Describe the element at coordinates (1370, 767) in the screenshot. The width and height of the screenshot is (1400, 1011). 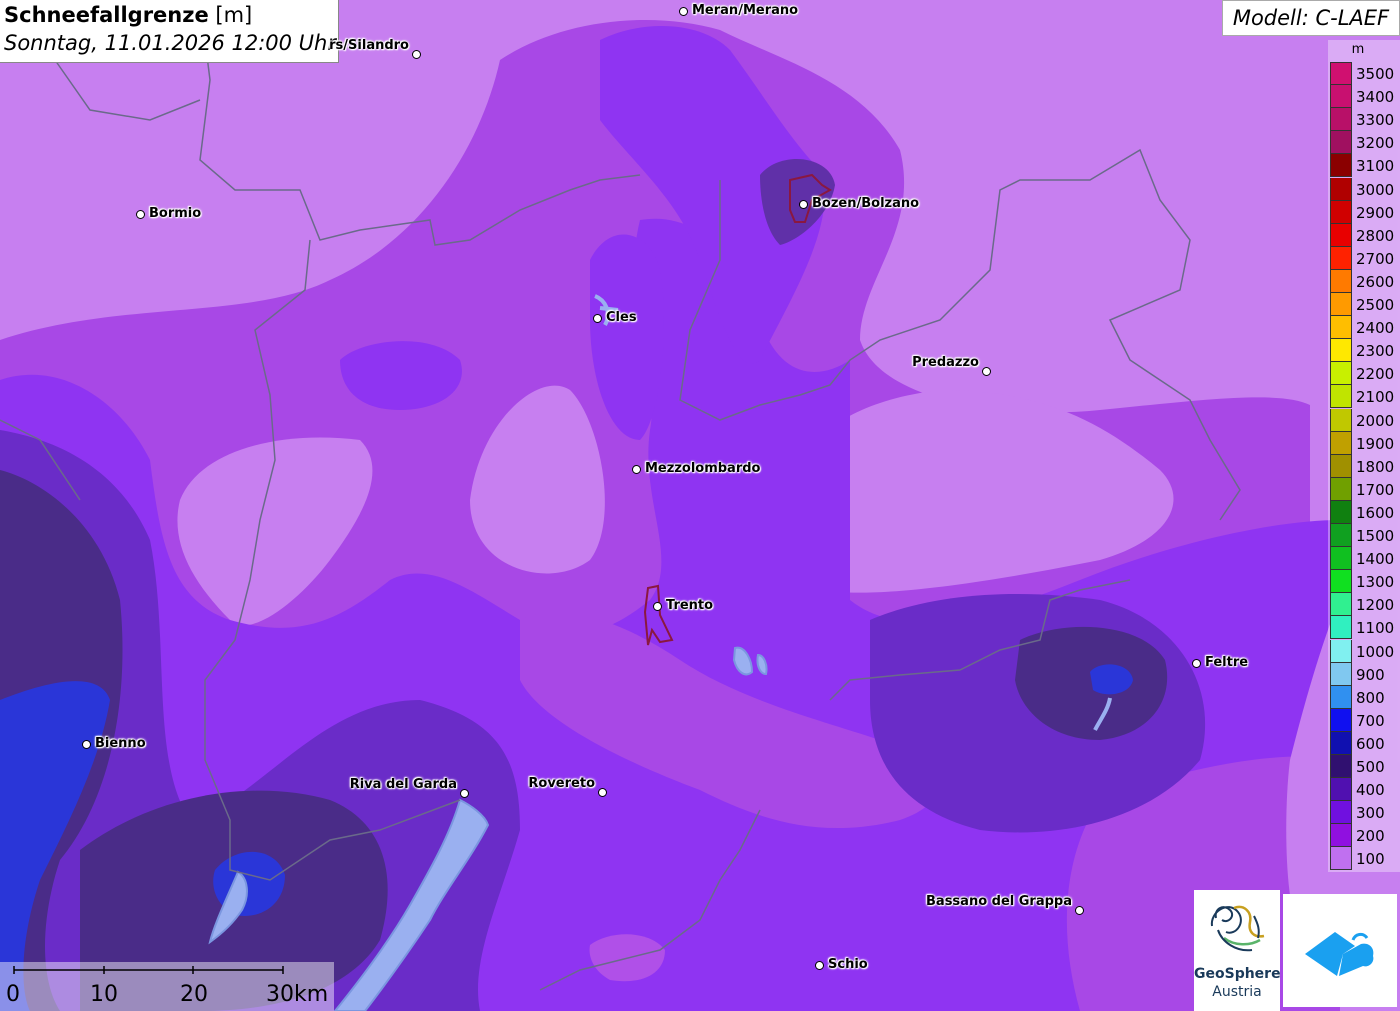
I see `legend-label: 500` at that location.